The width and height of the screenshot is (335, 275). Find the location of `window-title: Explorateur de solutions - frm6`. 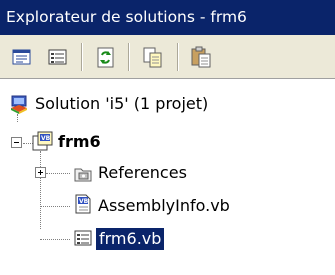

window-title: Explorateur de solutions - frm6 is located at coordinates (167, 17).